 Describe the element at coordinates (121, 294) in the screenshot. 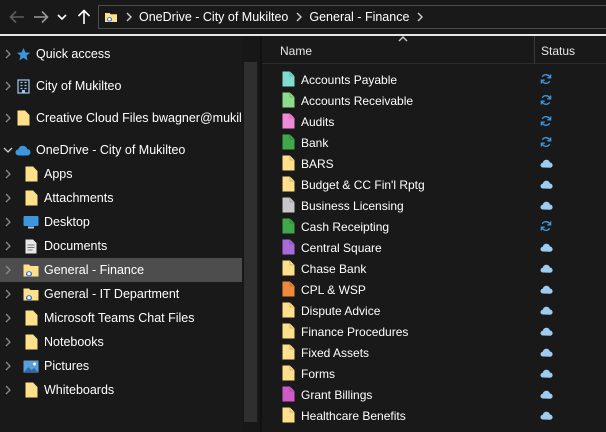

I see `nav-item-general-it-department: General - IT Department` at that location.